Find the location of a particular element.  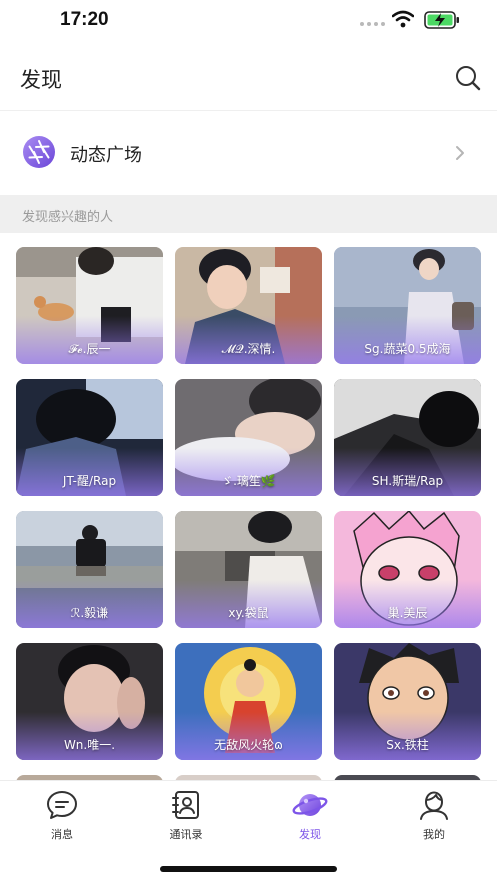

chat-bubble-icon is located at coordinates (62, 805).